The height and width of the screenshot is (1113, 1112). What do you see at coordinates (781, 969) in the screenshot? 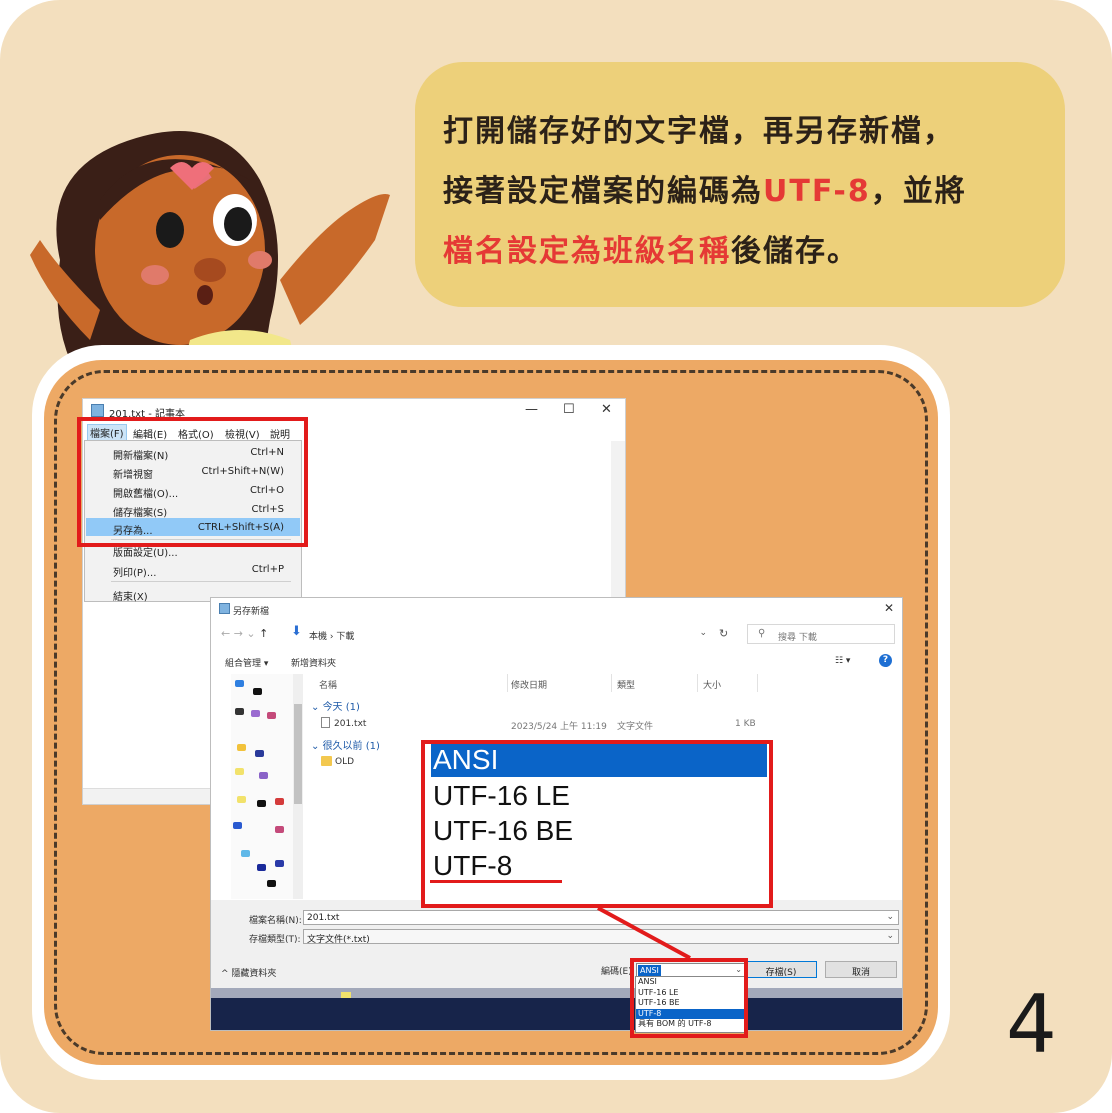
I see `save-button: 存檔(S)` at bounding box center [781, 969].